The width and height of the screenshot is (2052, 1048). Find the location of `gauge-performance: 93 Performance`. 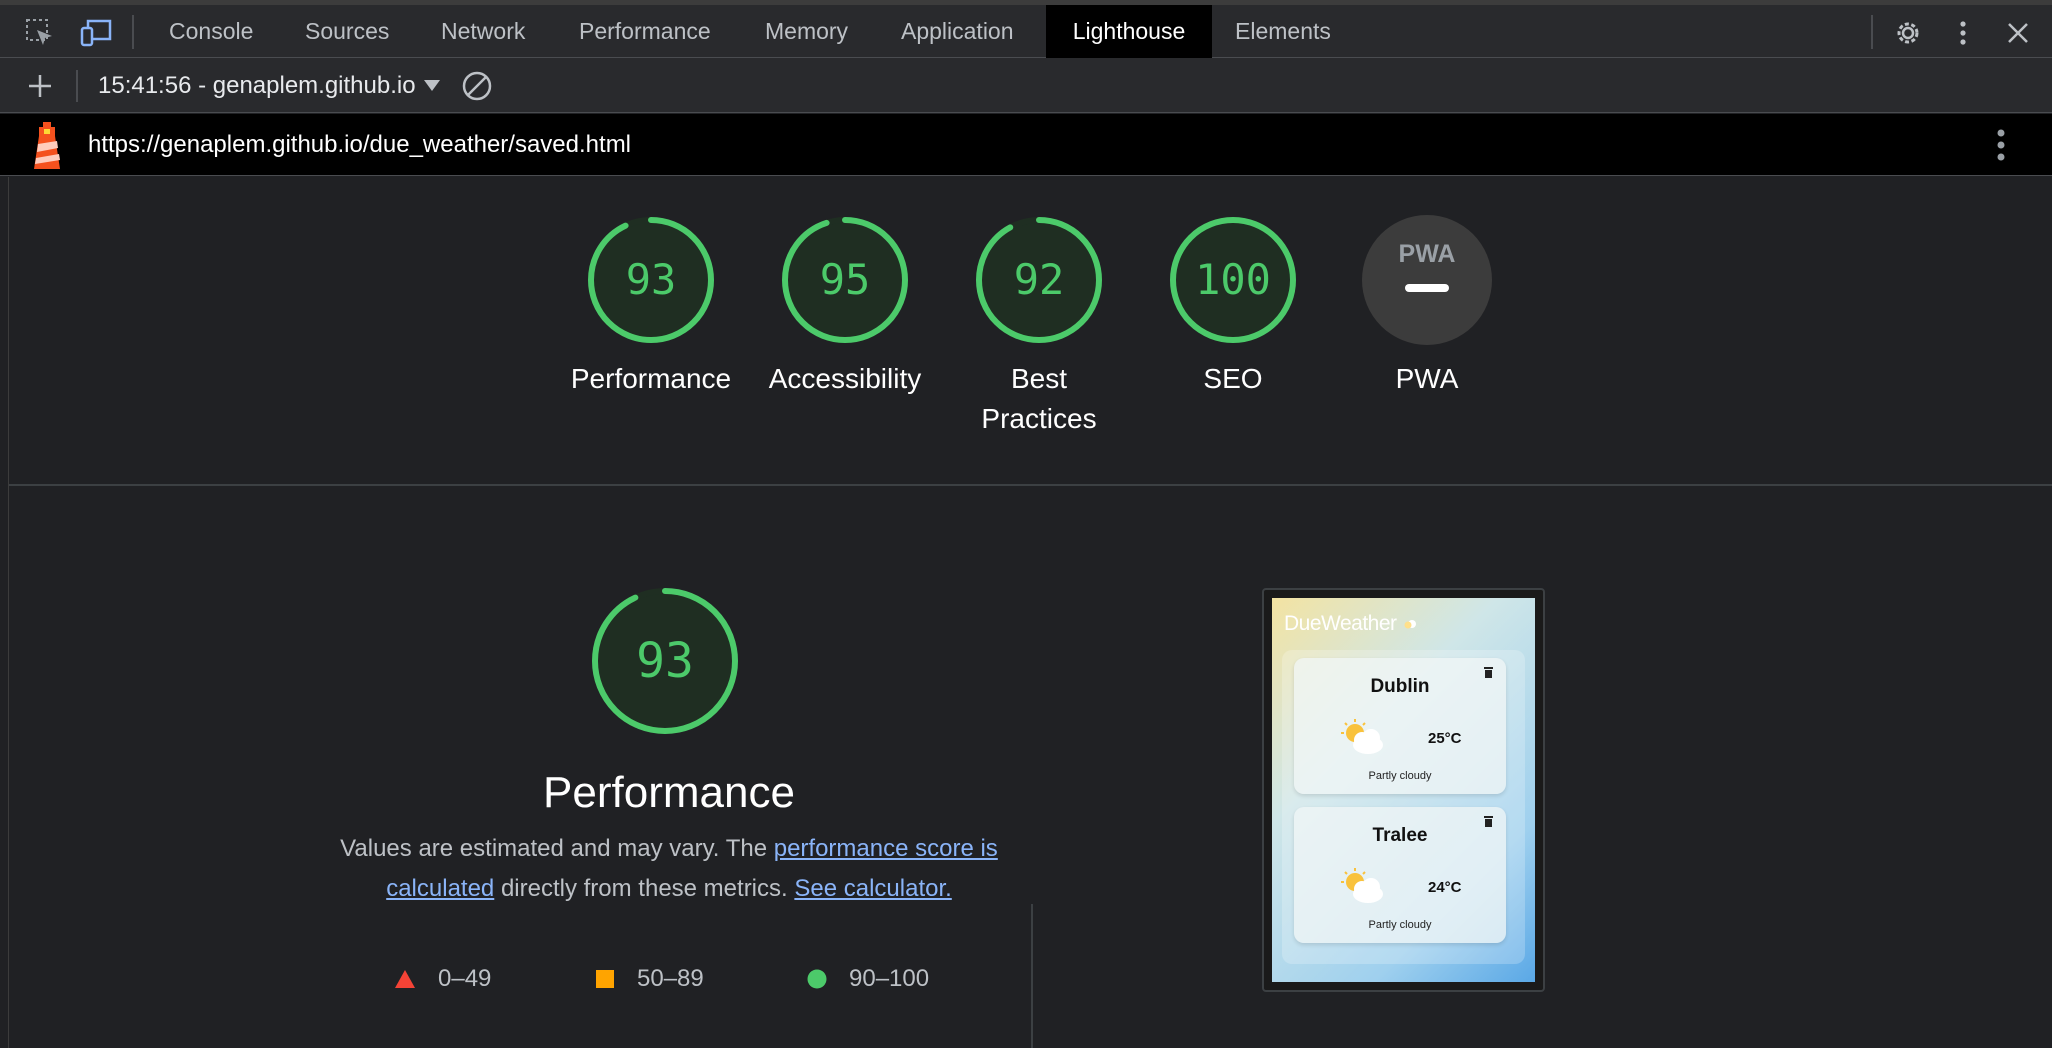

gauge-performance: 93 Performance is located at coordinates (651, 307).